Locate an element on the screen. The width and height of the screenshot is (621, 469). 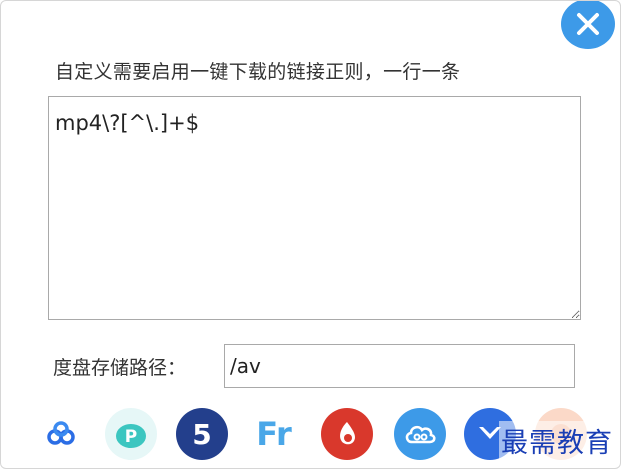
five-s-icon-glyph: 5 is located at coordinates (202, 434).